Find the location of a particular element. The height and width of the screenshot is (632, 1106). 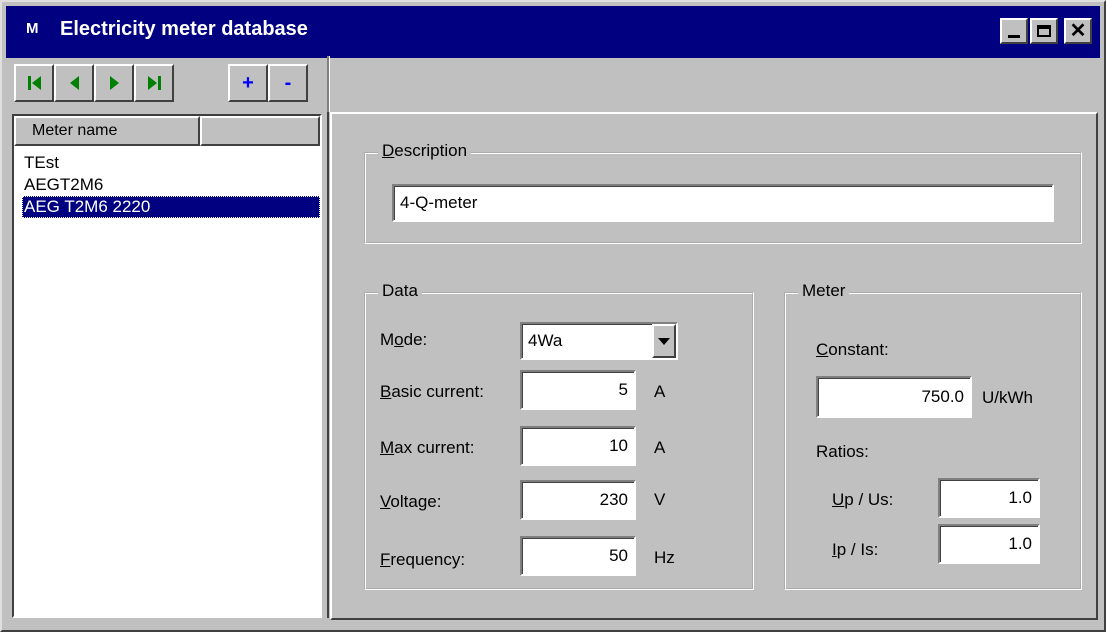

first-record-icon is located at coordinates (34, 83).